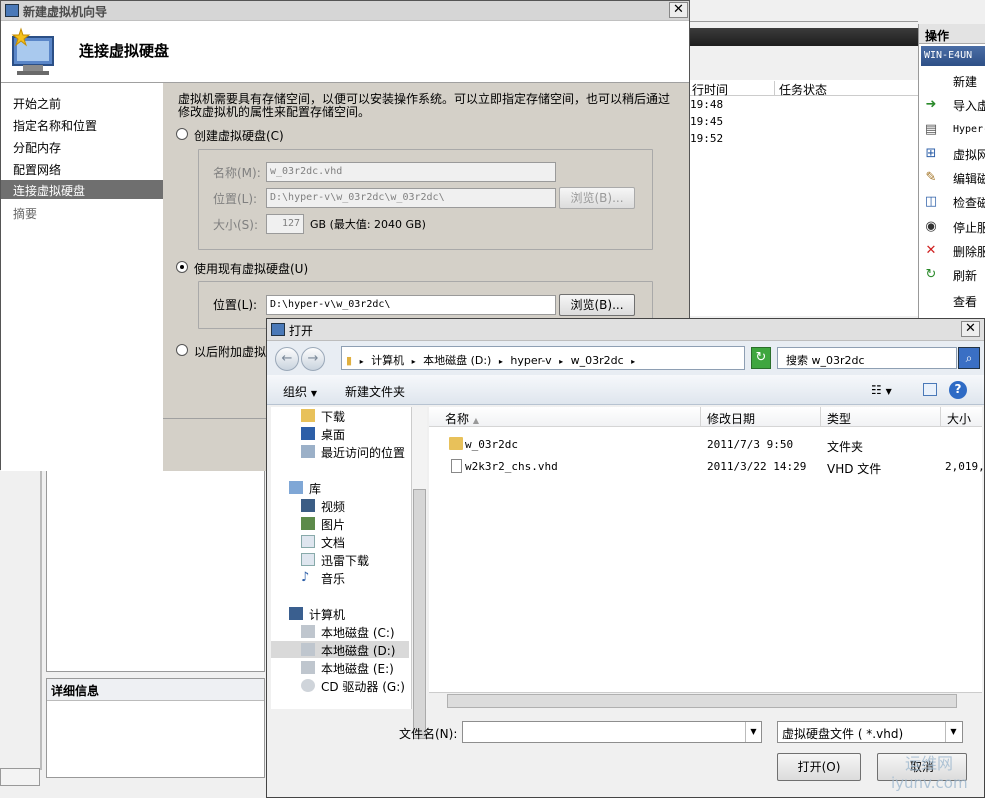  I want to click on action-virtual-network: ⊞ 虚拟网, so click(954, 154).